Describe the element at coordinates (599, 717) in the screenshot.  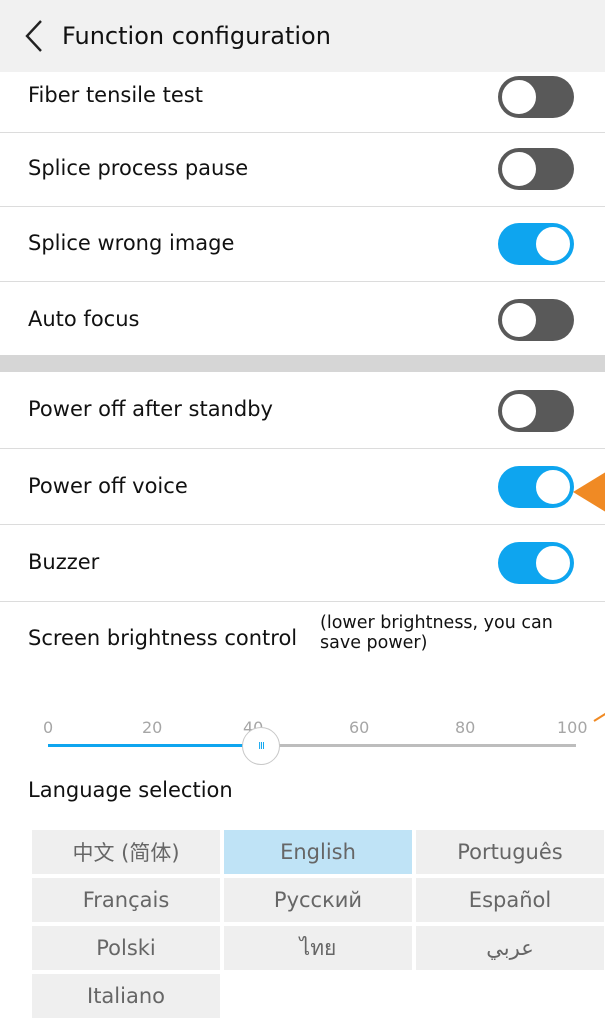
I see `annotation-line` at that location.